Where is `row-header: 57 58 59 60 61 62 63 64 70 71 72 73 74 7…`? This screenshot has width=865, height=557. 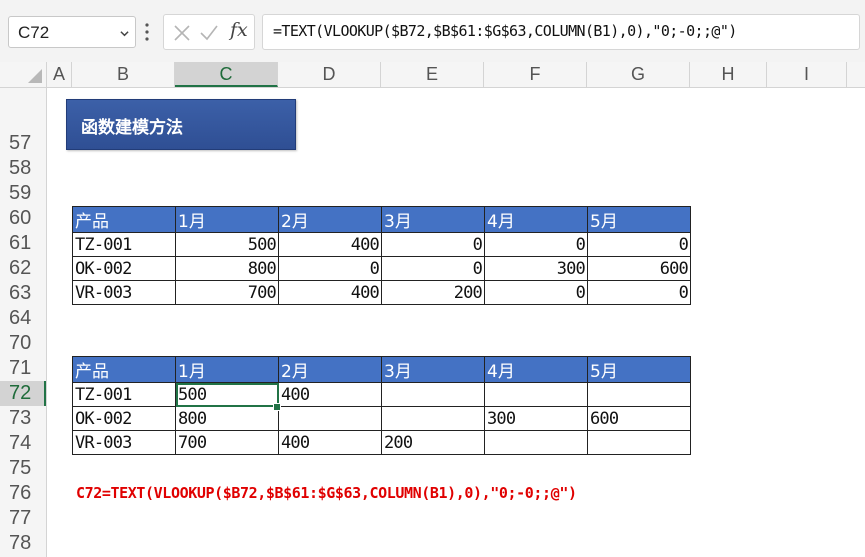
row-header: 57 58 59 60 61 62 63 64 70 71 72 73 74 7… is located at coordinates (23, 322).